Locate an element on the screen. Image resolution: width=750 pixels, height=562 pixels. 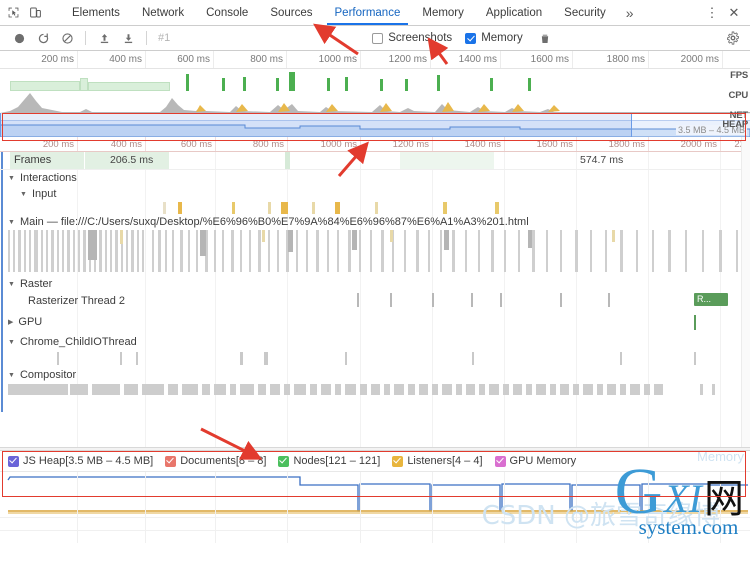
overview-tick: 1600 ms is located at coordinates (549, 59).